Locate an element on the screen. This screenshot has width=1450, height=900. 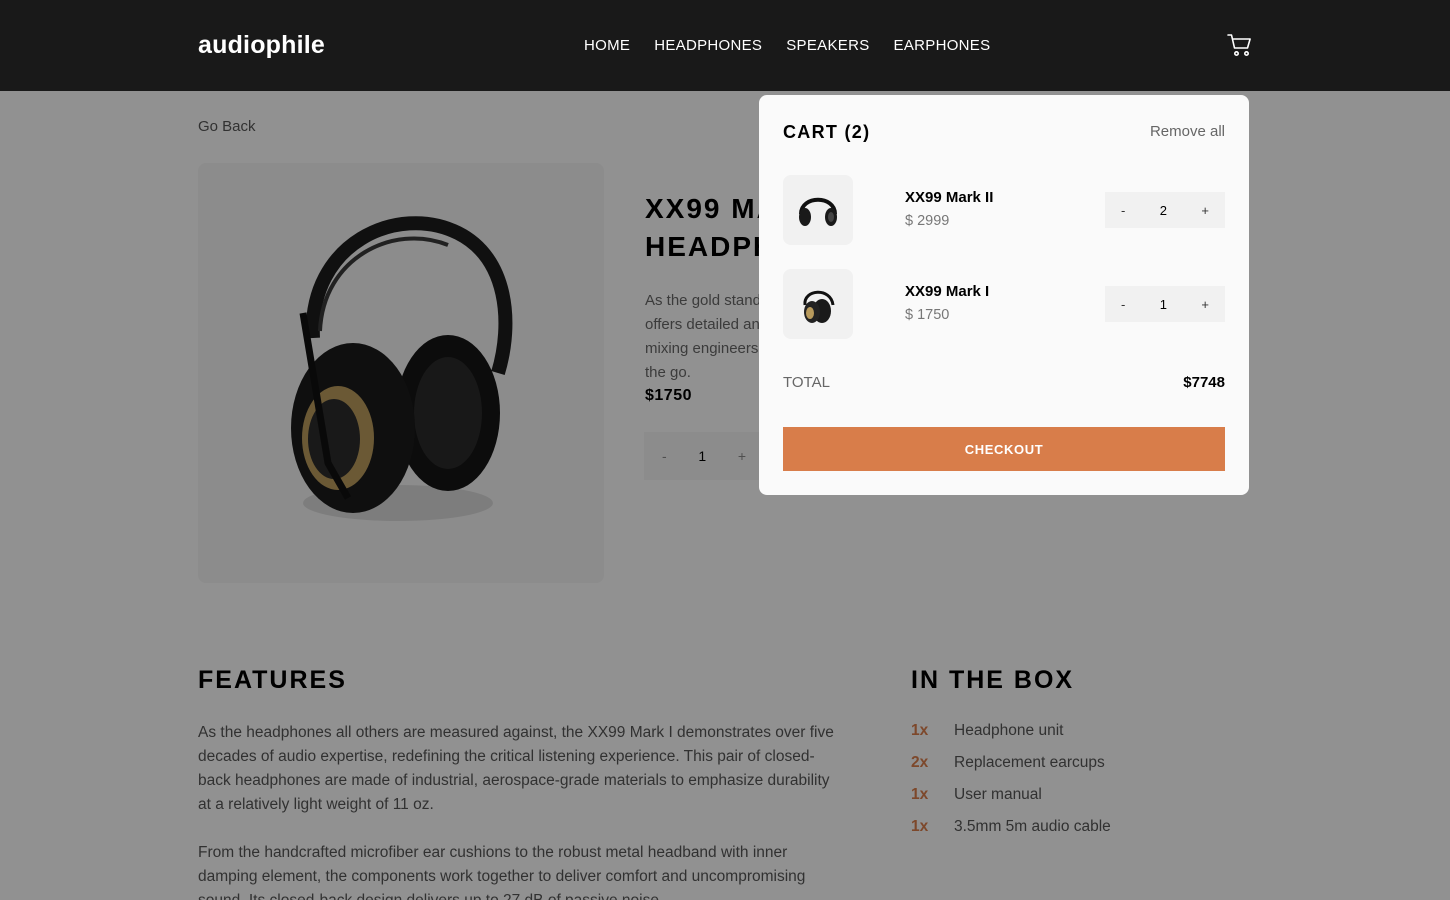
quantity-value: 1 is located at coordinates (1163, 304).